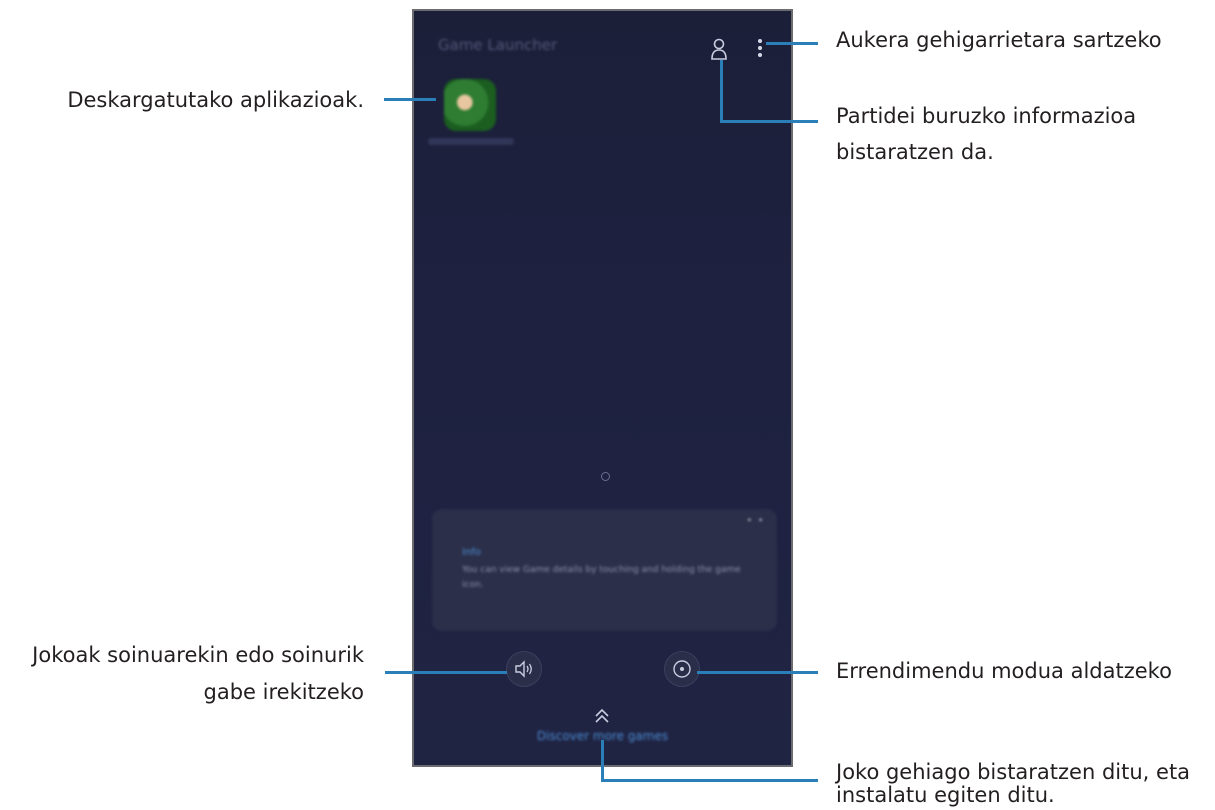 The width and height of the screenshot is (1215, 810). What do you see at coordinates (471, 141) in the screenshot?
I see `game-app-label` at bounding box center [471, 141].